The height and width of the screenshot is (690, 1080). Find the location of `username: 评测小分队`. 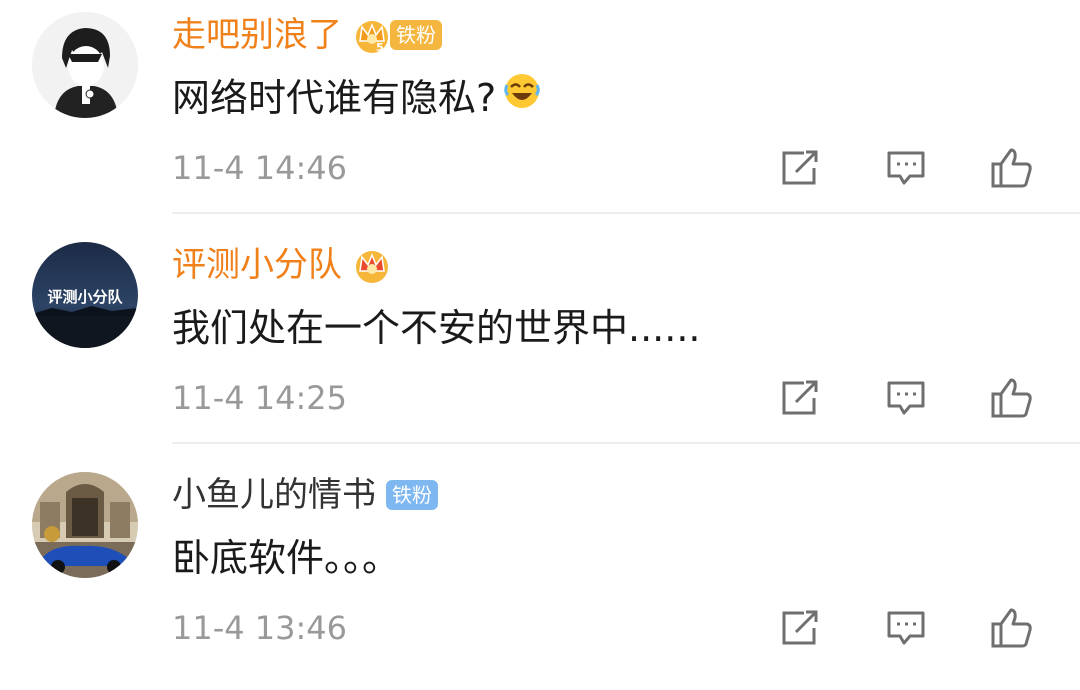

username: 评测小分队 is located at coordinates (257, 265).